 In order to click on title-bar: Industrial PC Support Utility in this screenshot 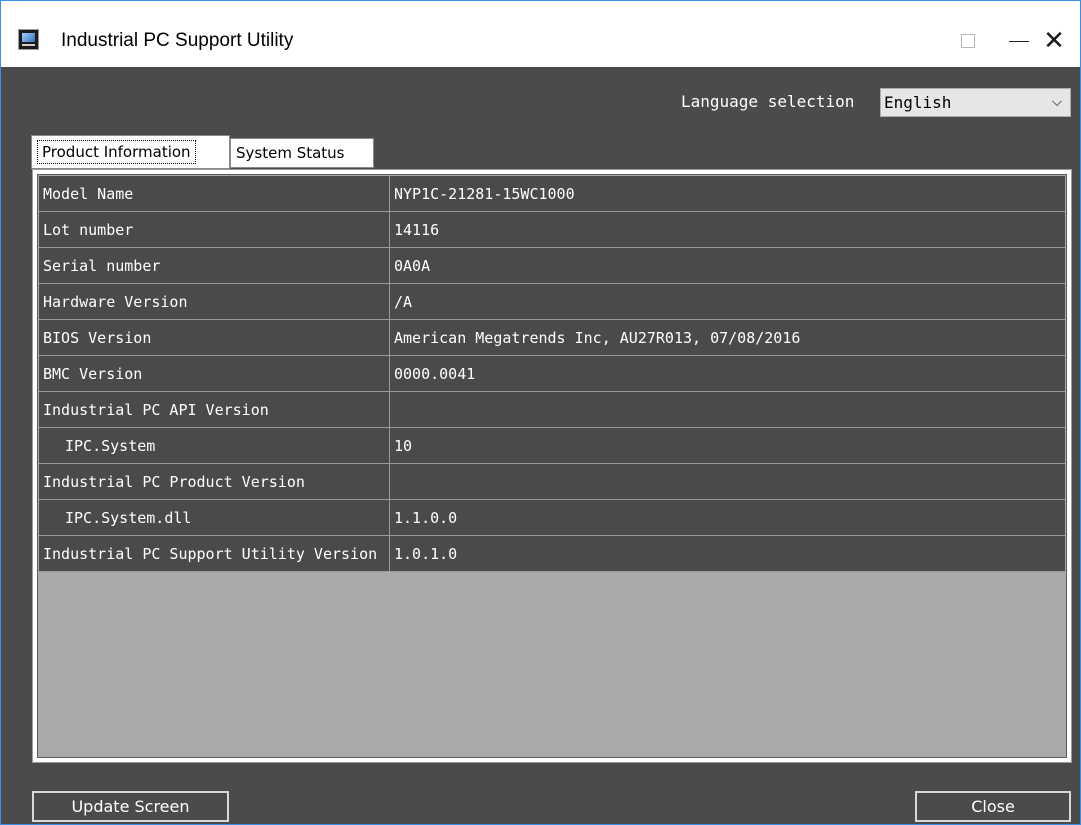, I will do `click(540, 34)`.